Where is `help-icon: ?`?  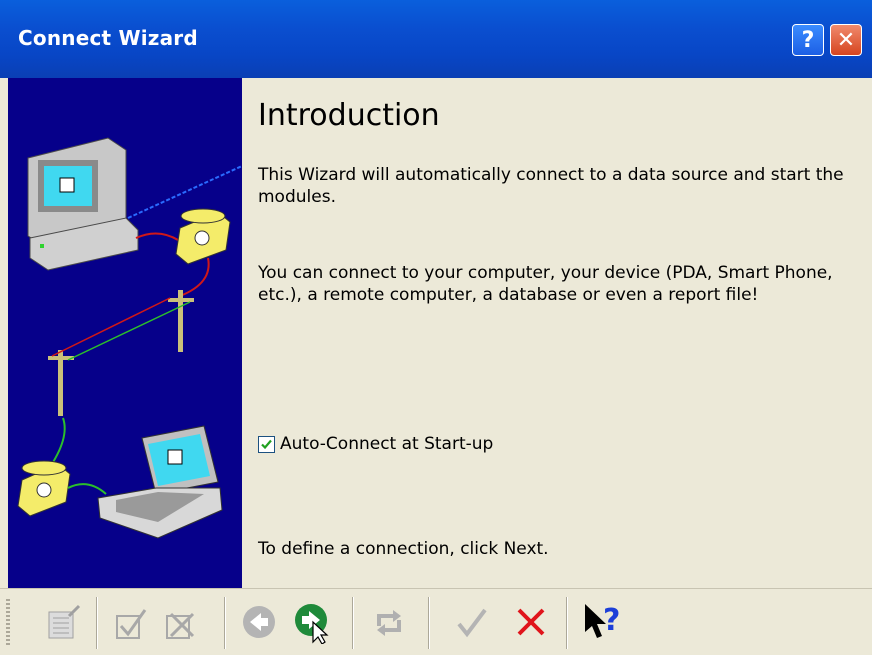 help-icon: ? is located at coordinates (808, 40).